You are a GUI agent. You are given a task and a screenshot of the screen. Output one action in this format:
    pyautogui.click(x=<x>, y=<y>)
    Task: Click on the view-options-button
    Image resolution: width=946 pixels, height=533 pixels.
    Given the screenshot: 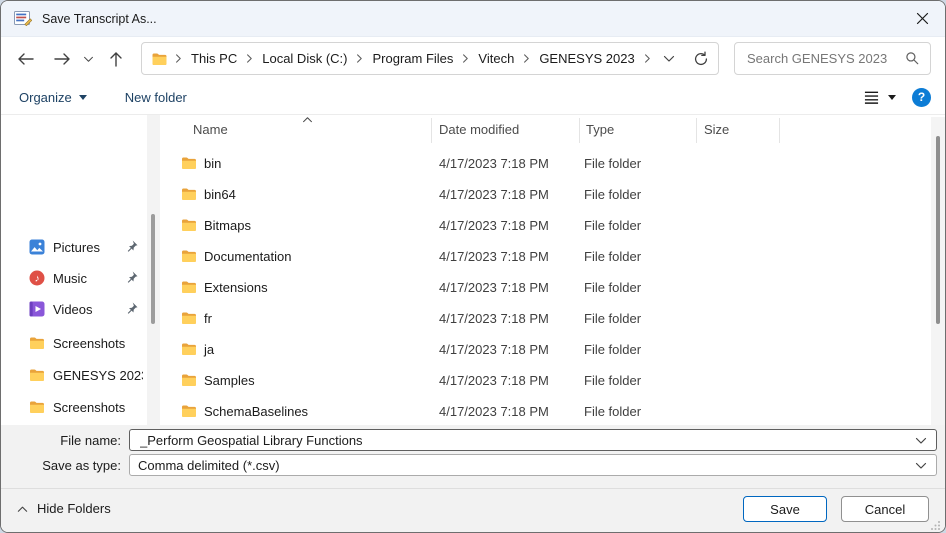 What is the action you would take?
    pyautogui.click(x=879, y=97)
    